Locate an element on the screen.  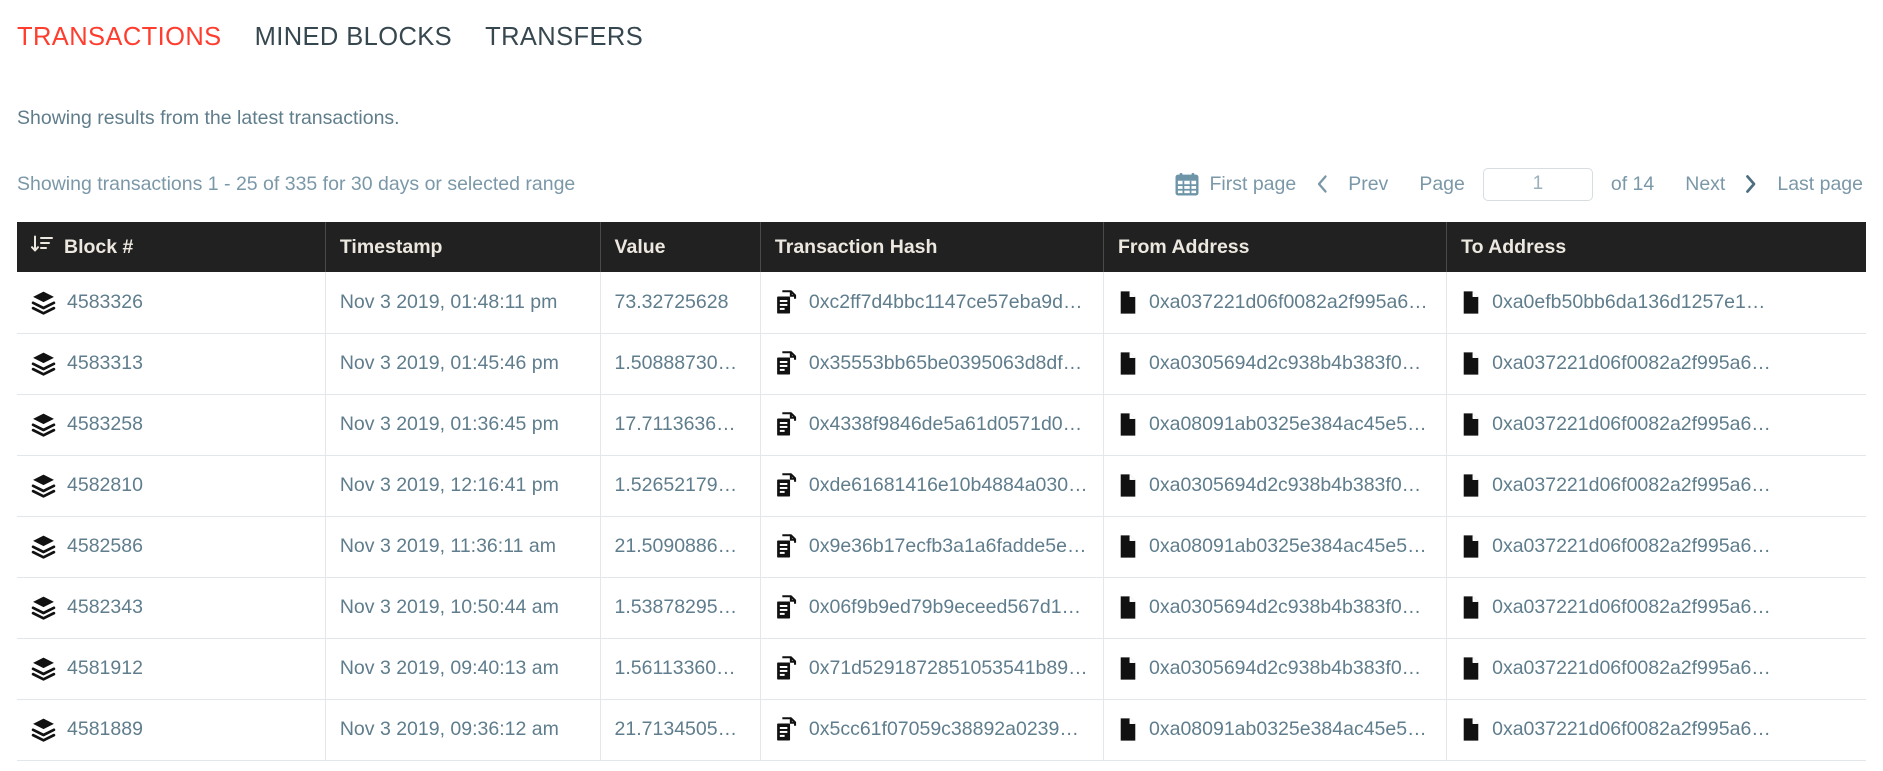
chevron-right-icon is located at coordinates (1751, 184).